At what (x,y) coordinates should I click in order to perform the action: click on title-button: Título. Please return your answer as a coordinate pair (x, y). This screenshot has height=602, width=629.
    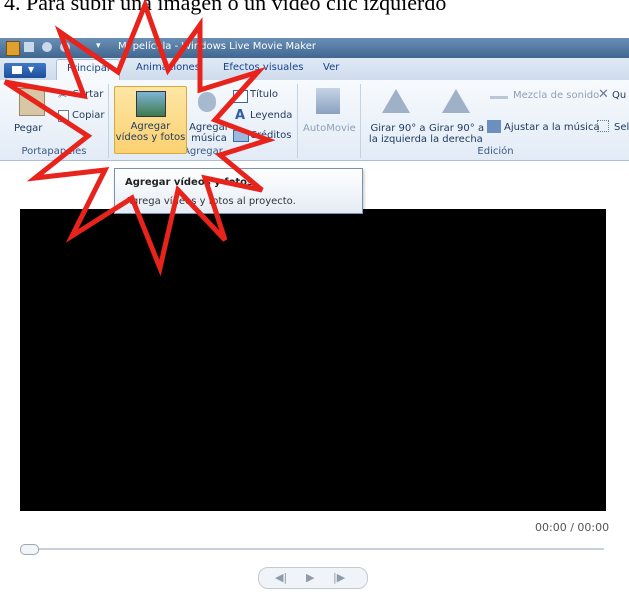
    Looking at the image, I should click on (264, 94).